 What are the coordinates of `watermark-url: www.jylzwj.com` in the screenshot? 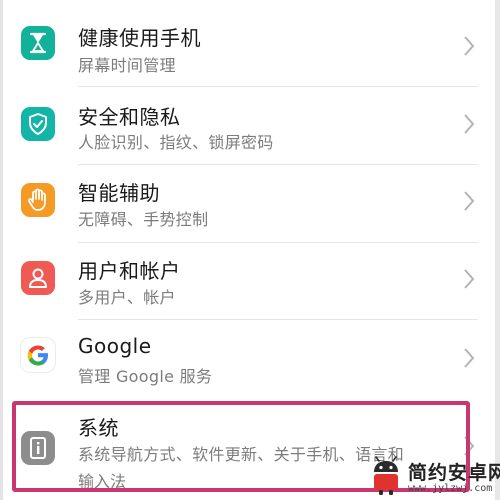 It's located at (450, 488).